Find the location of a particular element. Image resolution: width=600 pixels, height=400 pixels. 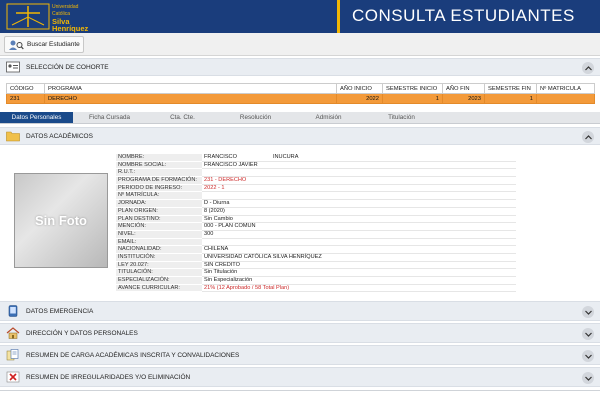

cell-programa: DERECHO is located at coordinates (190, 98).